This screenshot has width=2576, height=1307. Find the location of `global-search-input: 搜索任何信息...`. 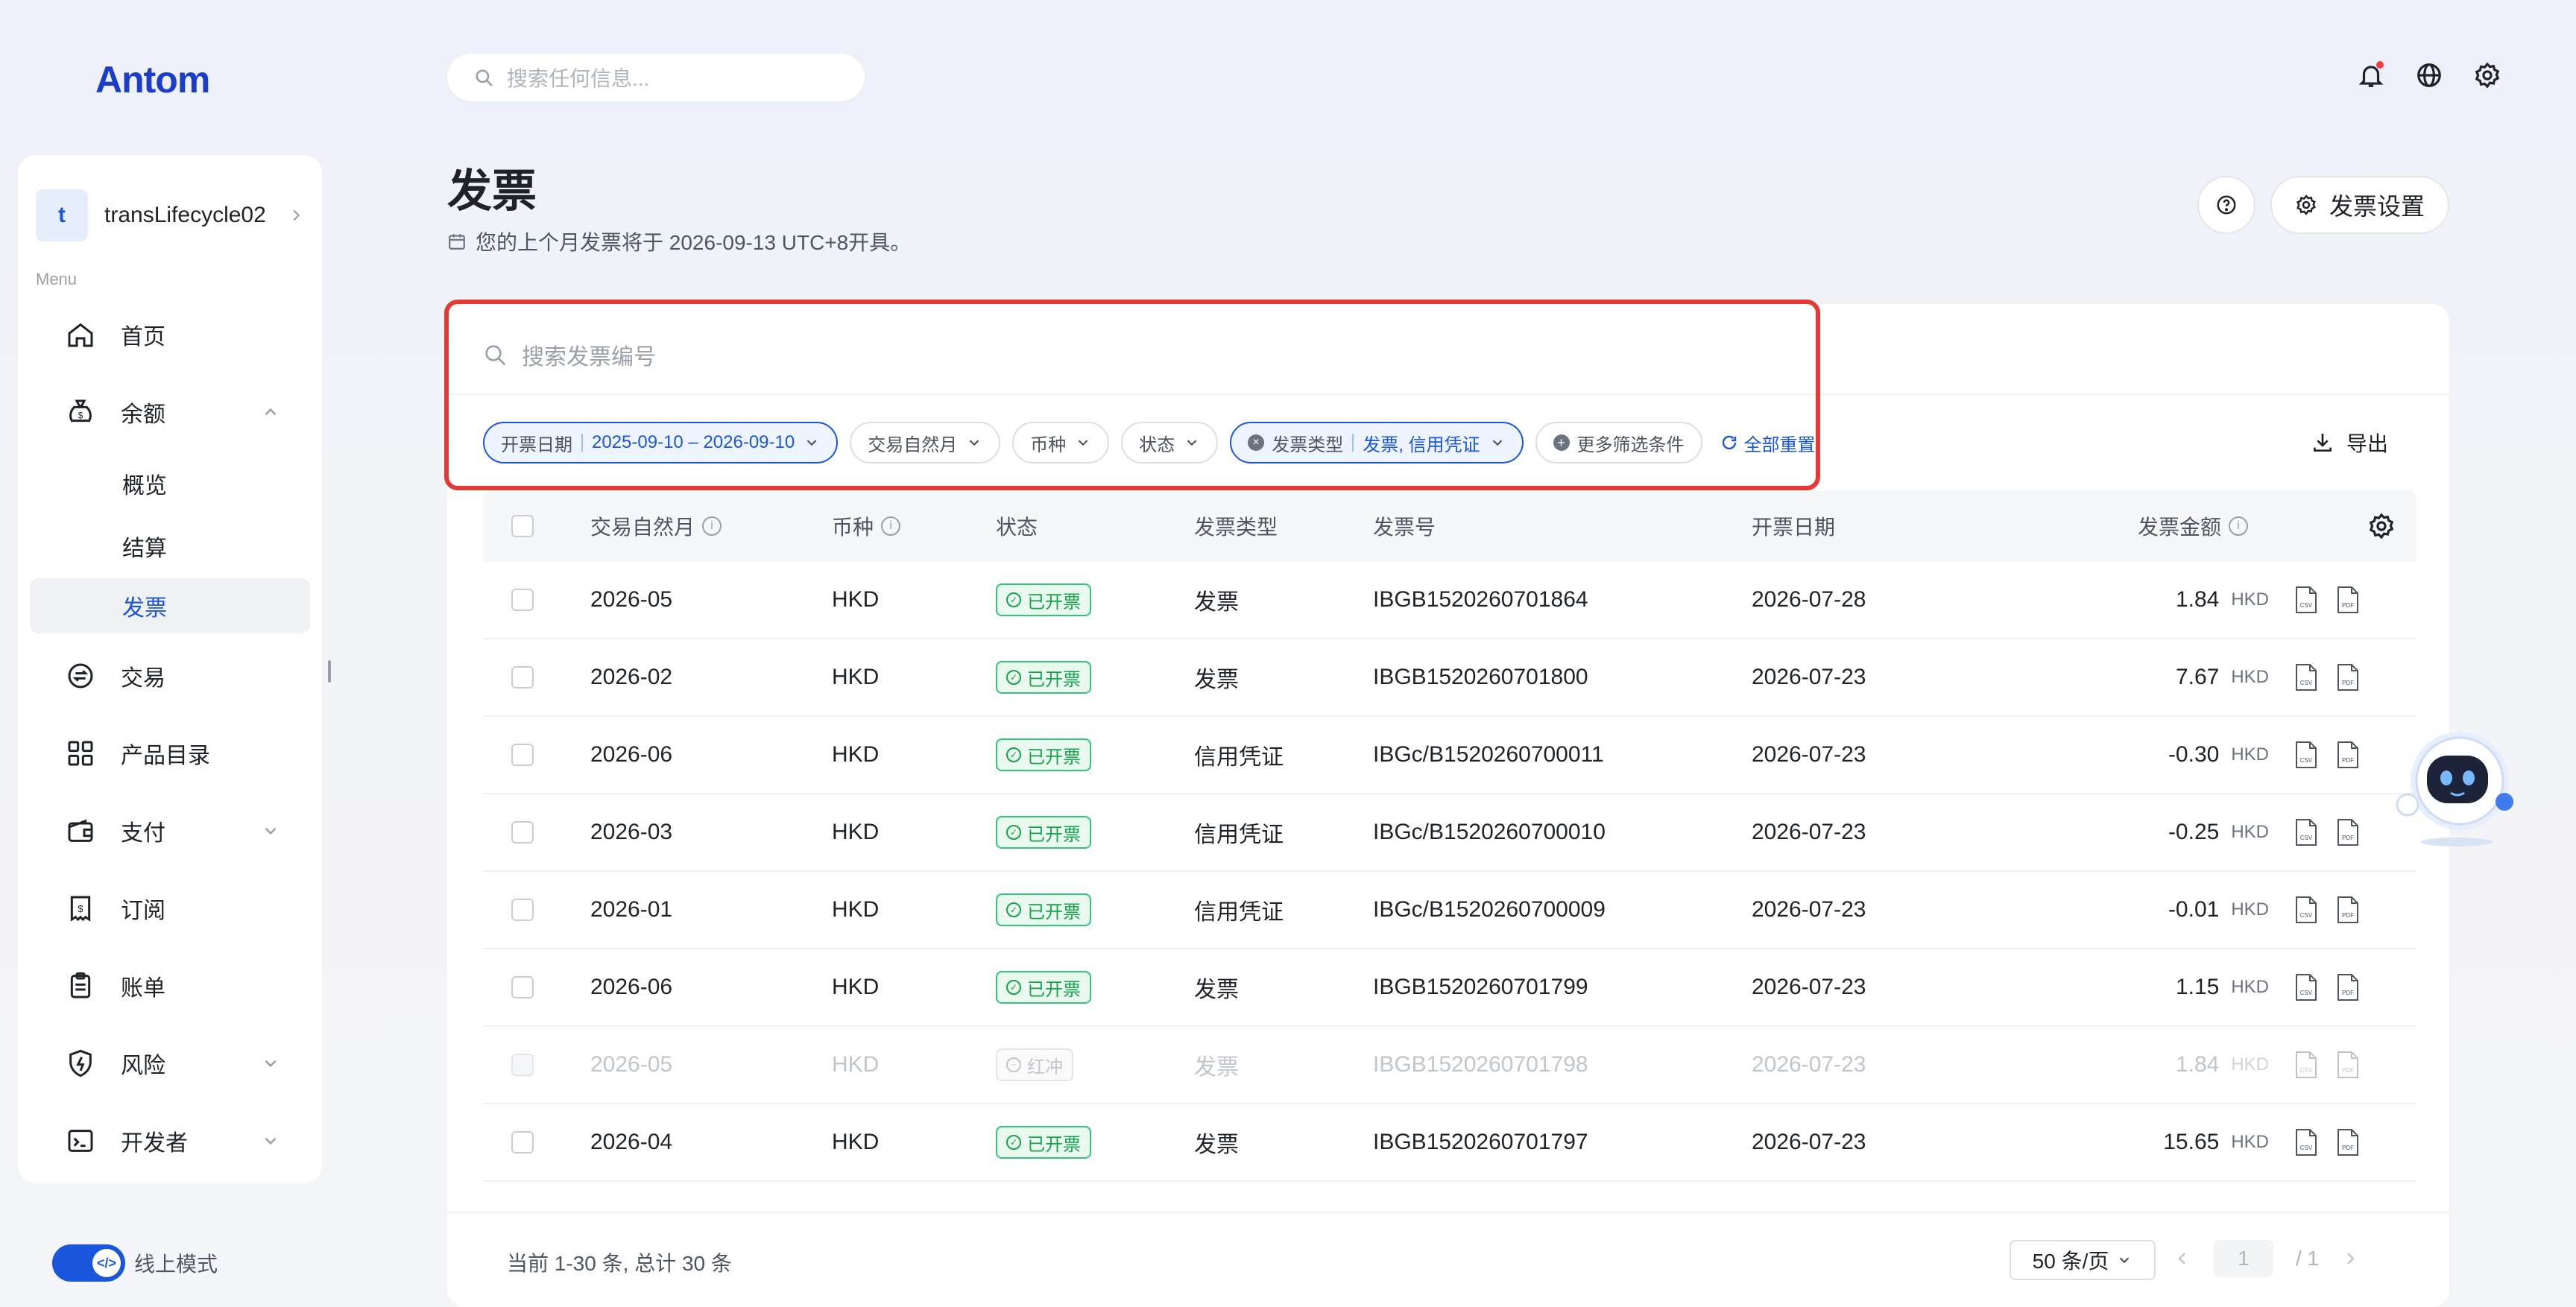

global-search-input: 搜索任何信息... is located at coordinates (656, 77).